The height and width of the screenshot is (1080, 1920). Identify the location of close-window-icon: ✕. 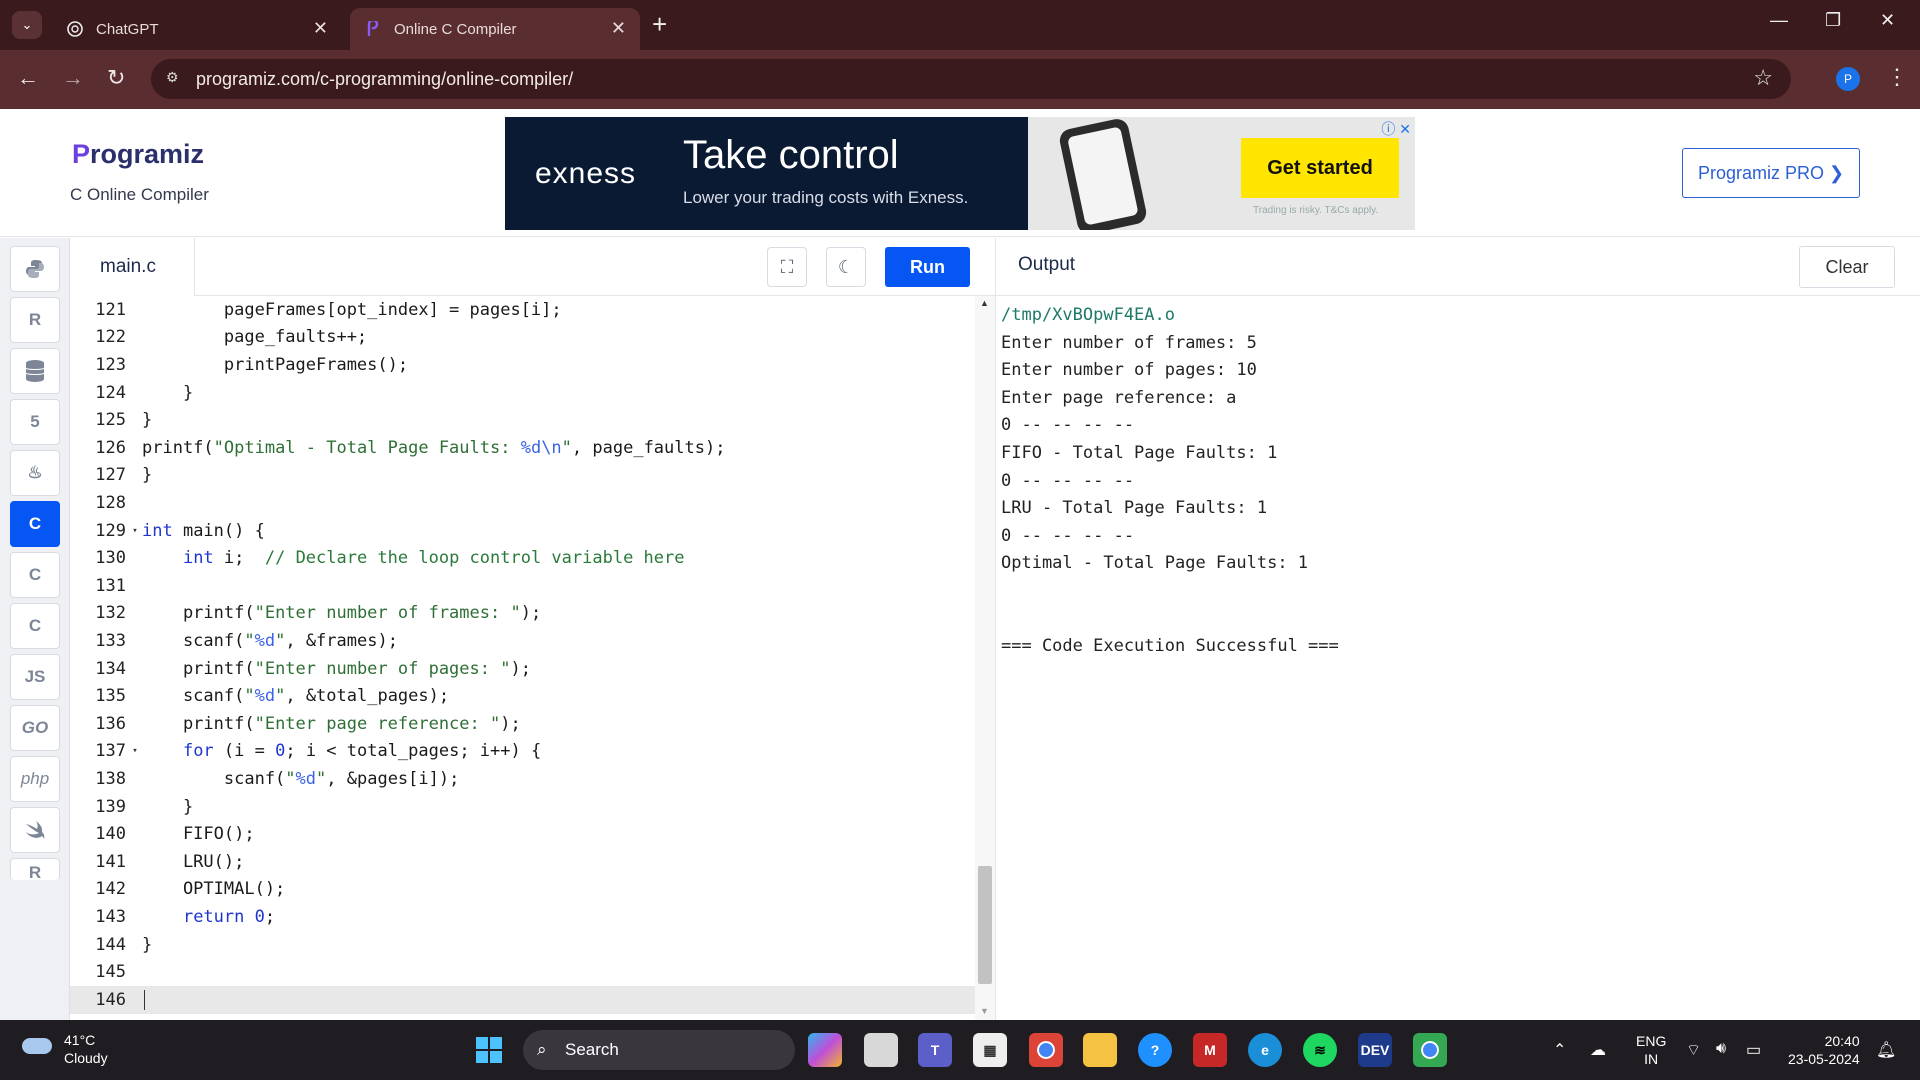
(1887, 20).